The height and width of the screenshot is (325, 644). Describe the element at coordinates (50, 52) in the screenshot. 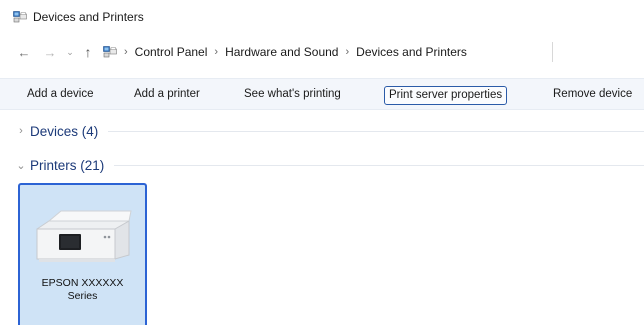

I see `forward-arrow-icon: →` at that location.